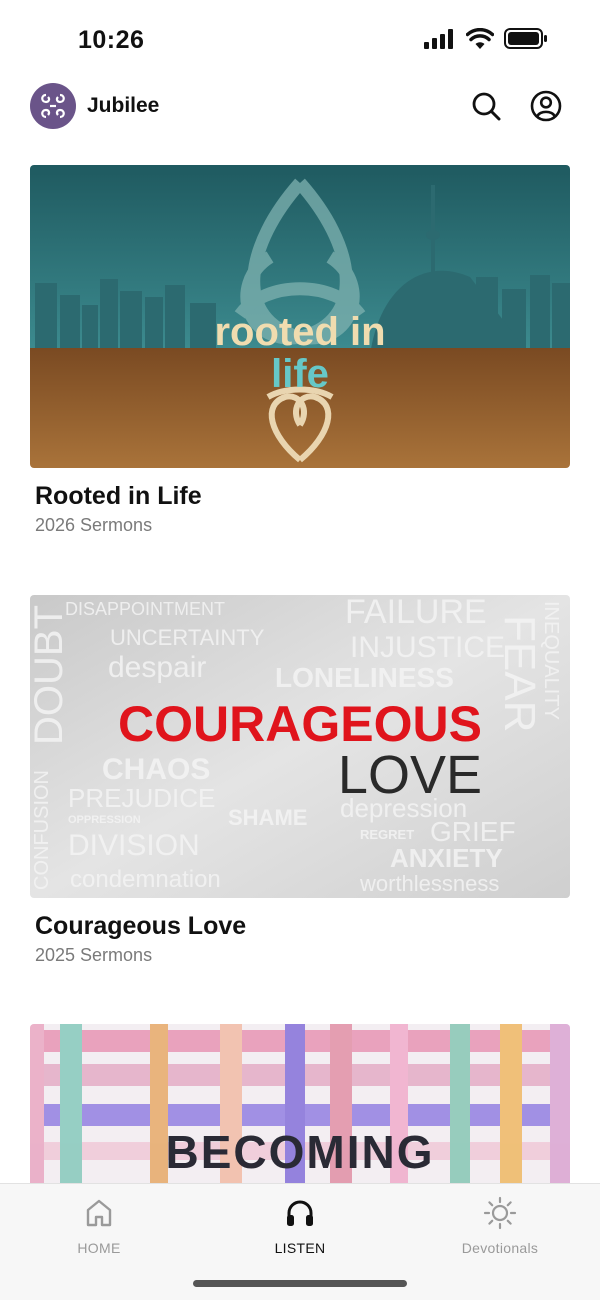 The height and width of the screenshot is (1300, 600). What do you see at coordinates (42, 830) in the screenshot?
I see `svg-text: CONFUSION` at bounding box center [42, 830].